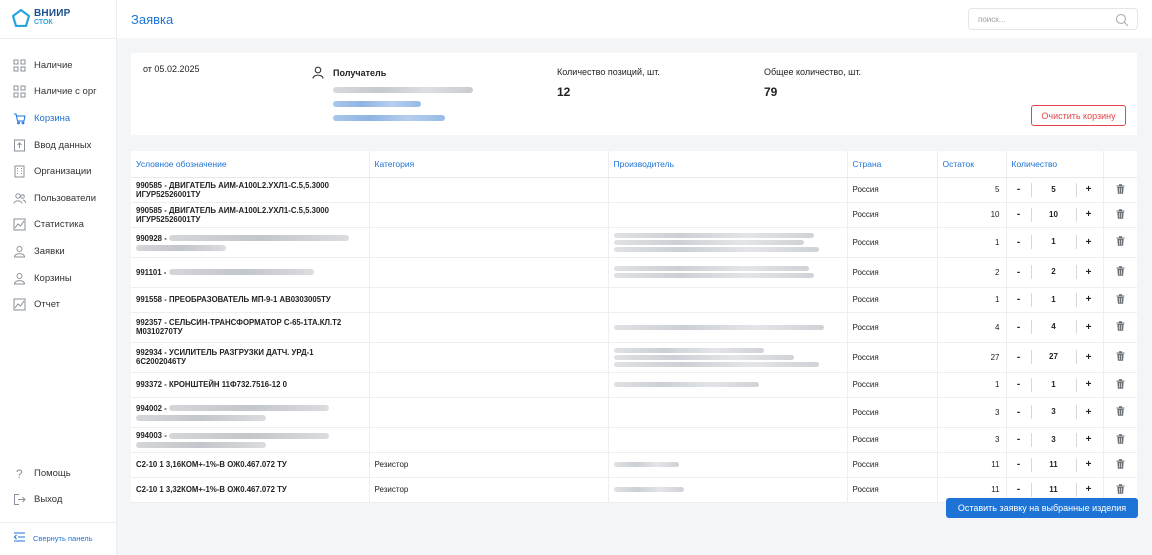 This screenshot has height=555, width=1152. I want to click on quantity-stepper: -3 +, so click(1055, 439).